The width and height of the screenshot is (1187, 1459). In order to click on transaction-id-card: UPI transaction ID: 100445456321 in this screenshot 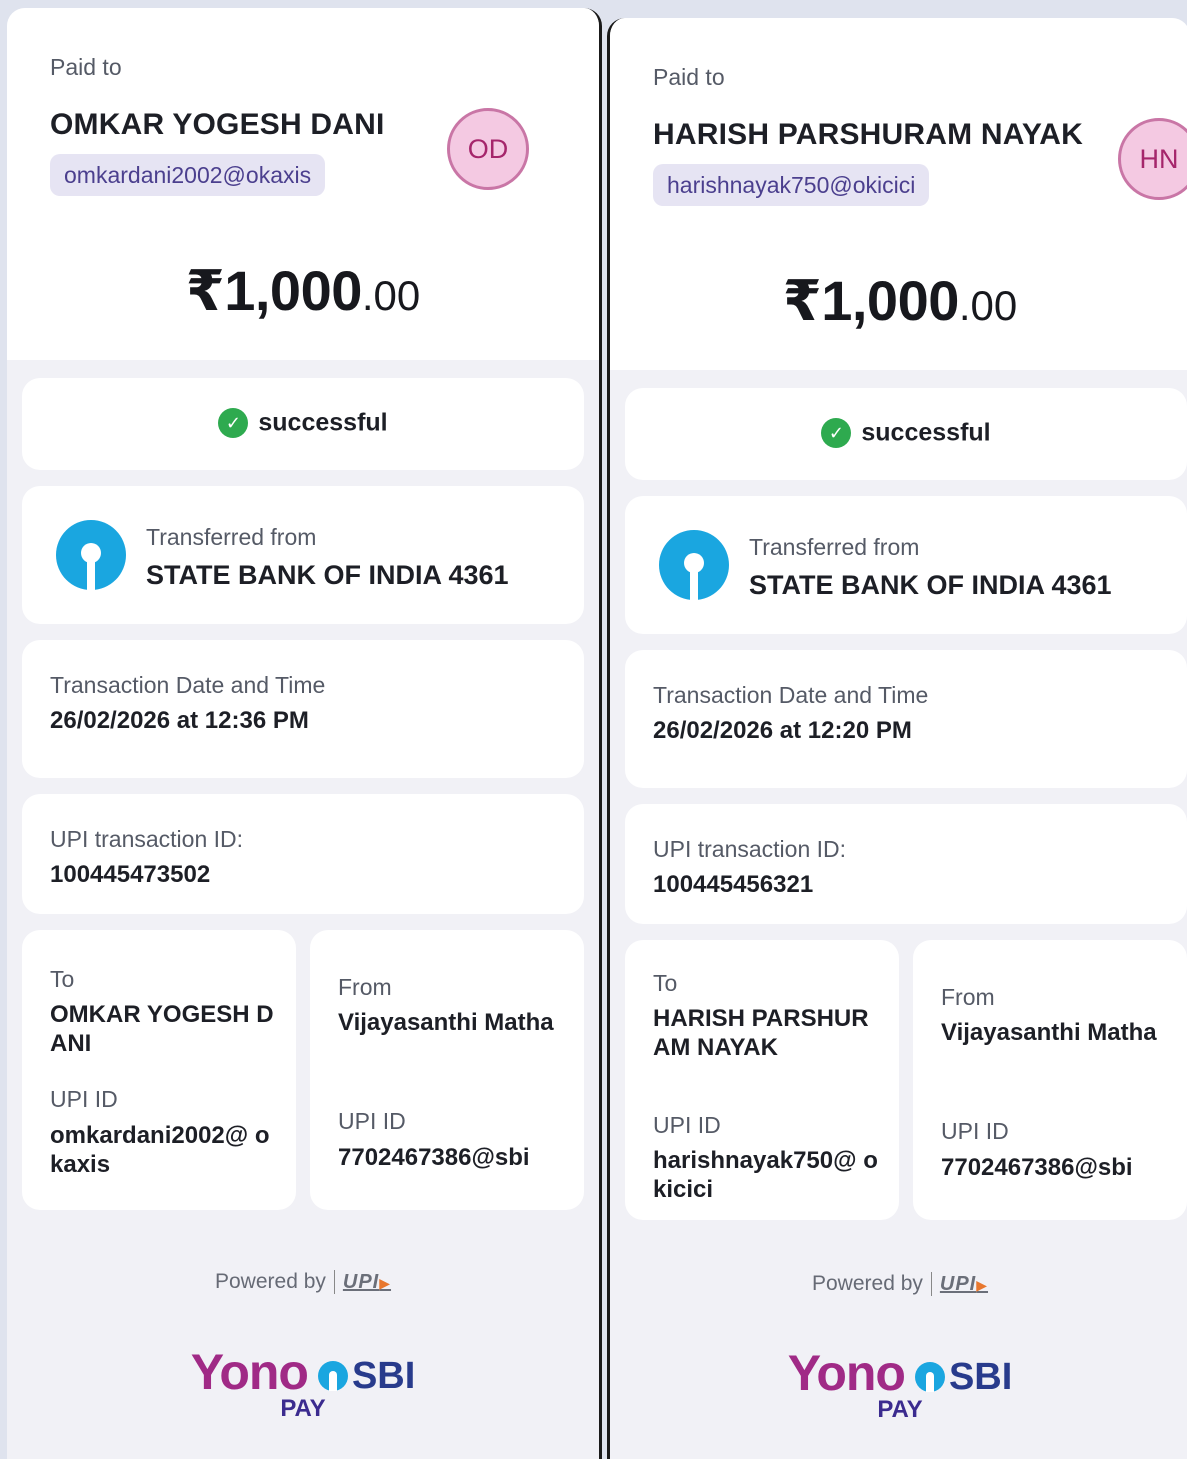, I will do `click(906, 864)`.